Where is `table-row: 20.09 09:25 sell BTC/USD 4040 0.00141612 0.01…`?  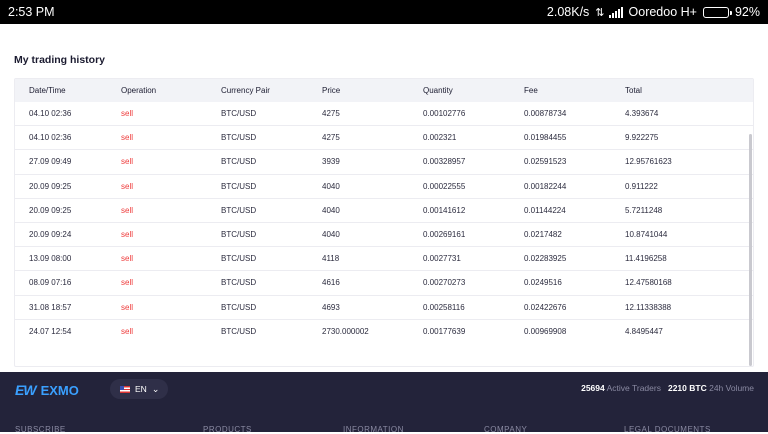 table-row: 20.09 09:25 sell BTC/USD 4040 0.00141612 0.01… is located at coordinates (384, 211).